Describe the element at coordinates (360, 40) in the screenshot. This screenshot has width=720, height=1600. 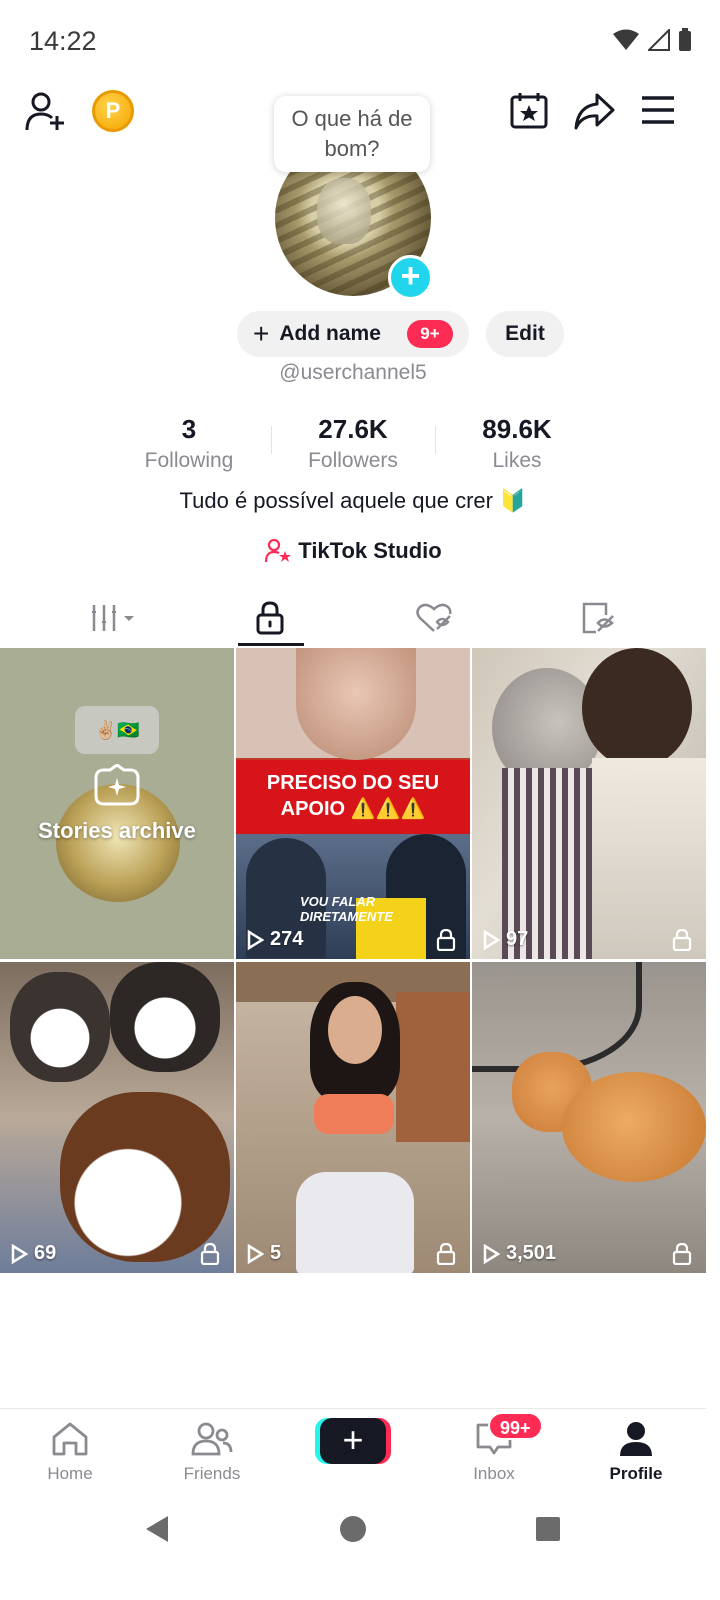
I see `status-bar: 14:22` at that location.